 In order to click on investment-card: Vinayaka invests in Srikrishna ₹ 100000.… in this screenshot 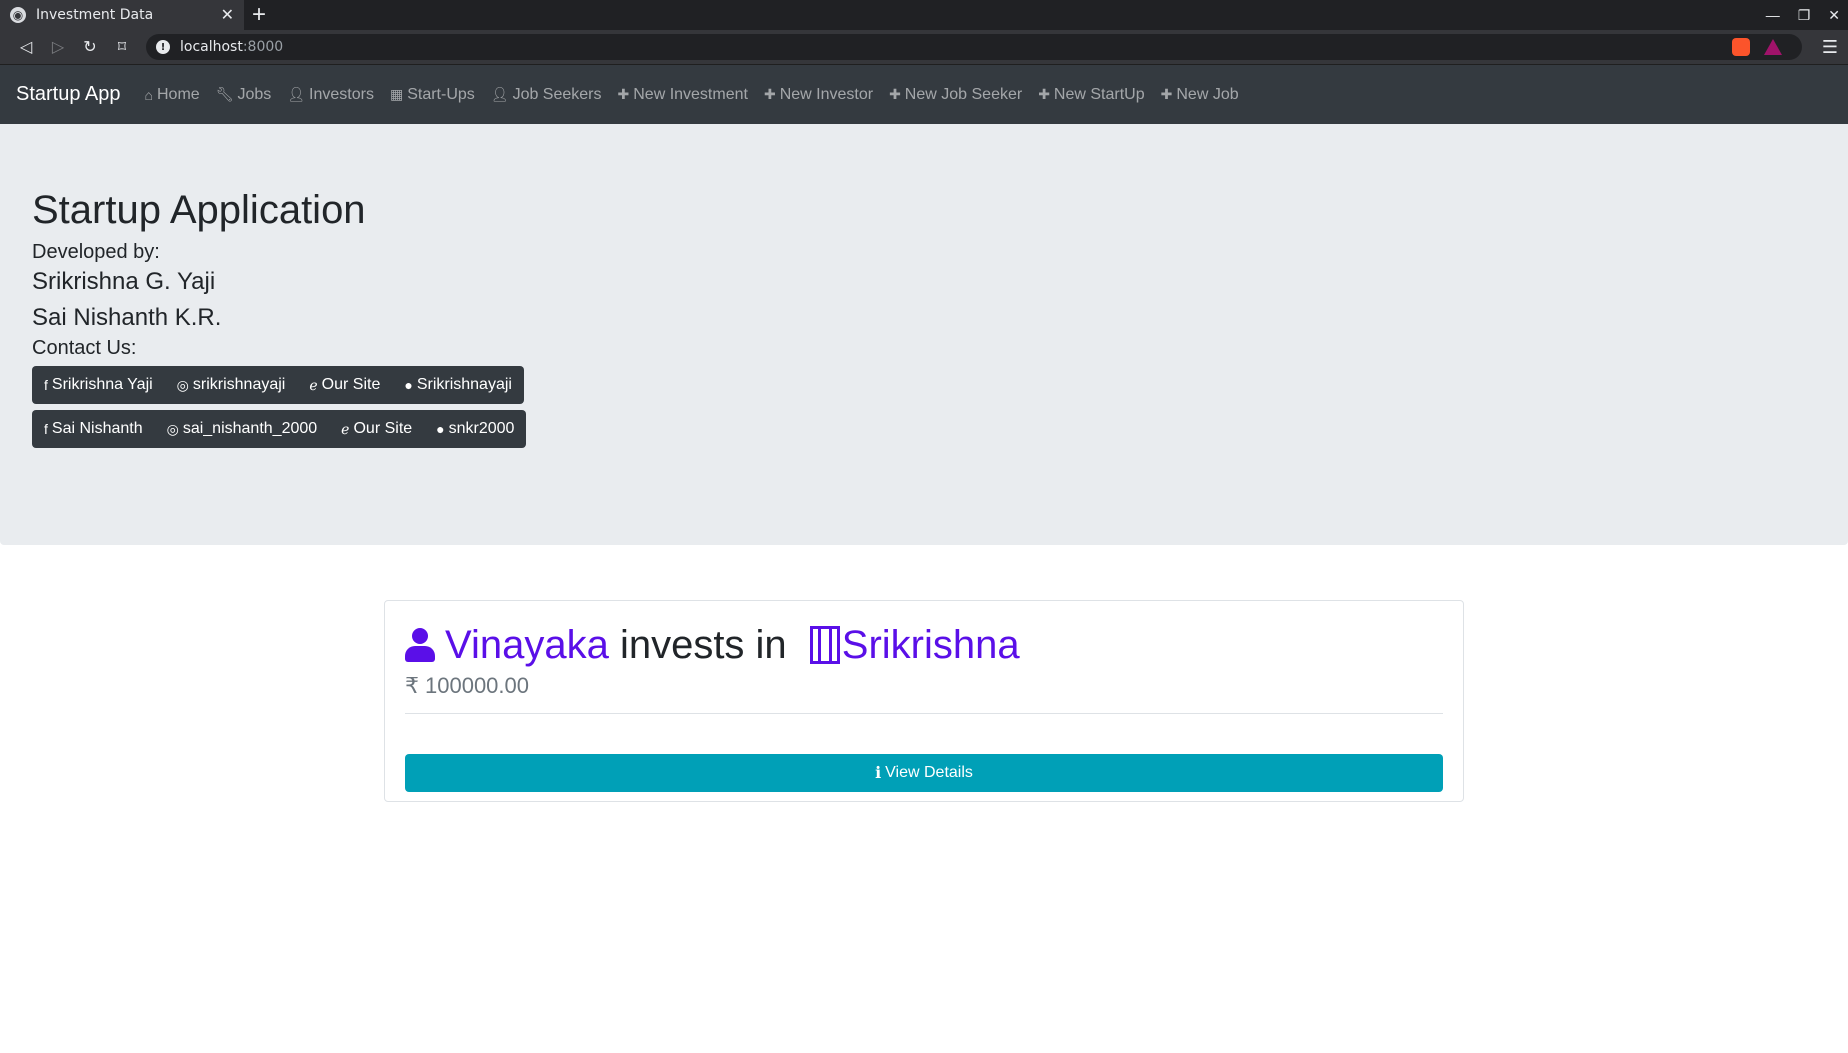, I will do `click(924, 701)`.